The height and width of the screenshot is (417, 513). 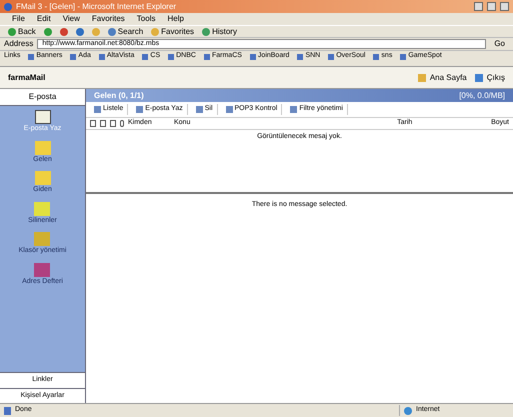 What do you see at coordinates (482, 96) in the screenshot?
I see `quota-text: [0%, 0.0/MB]` at bounding box center [482, 96].